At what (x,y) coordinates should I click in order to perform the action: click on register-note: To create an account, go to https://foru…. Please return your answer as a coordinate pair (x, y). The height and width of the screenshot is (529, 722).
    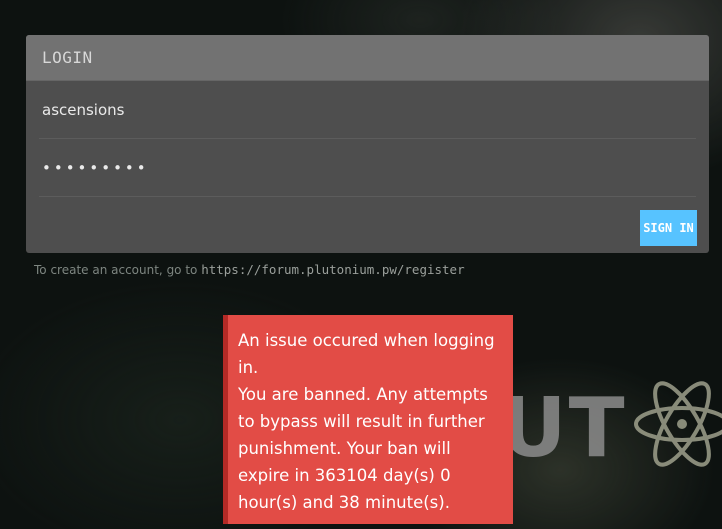
    Looking at the image, I should click on (249, 269).